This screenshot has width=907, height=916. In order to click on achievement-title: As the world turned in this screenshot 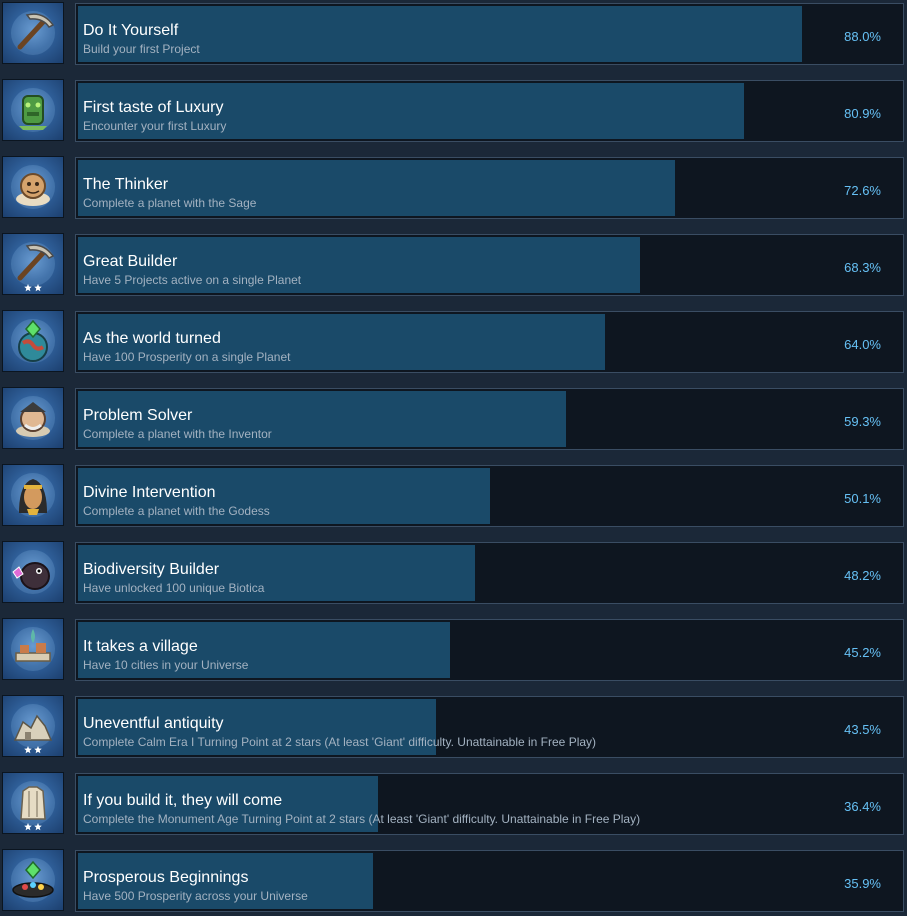, I will do `click(152, 338)`.